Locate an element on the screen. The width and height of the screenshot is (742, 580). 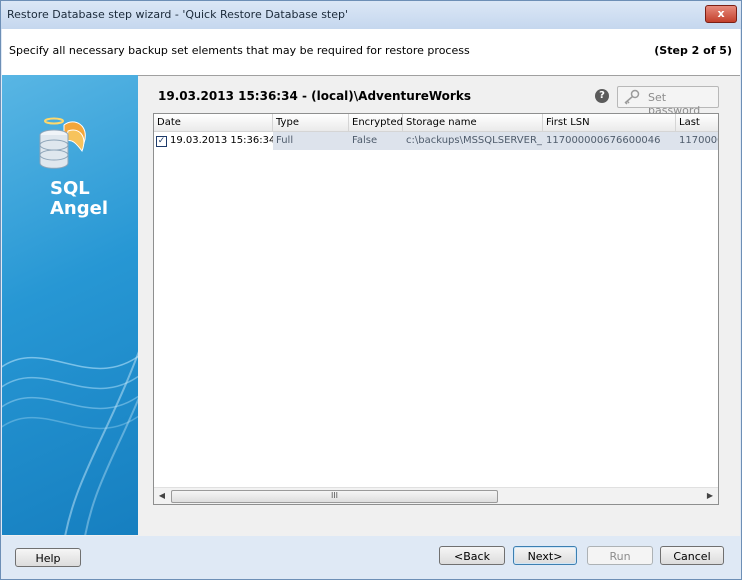
column-header-last-lsn: Last LSN is located at coordinates (697, 129).